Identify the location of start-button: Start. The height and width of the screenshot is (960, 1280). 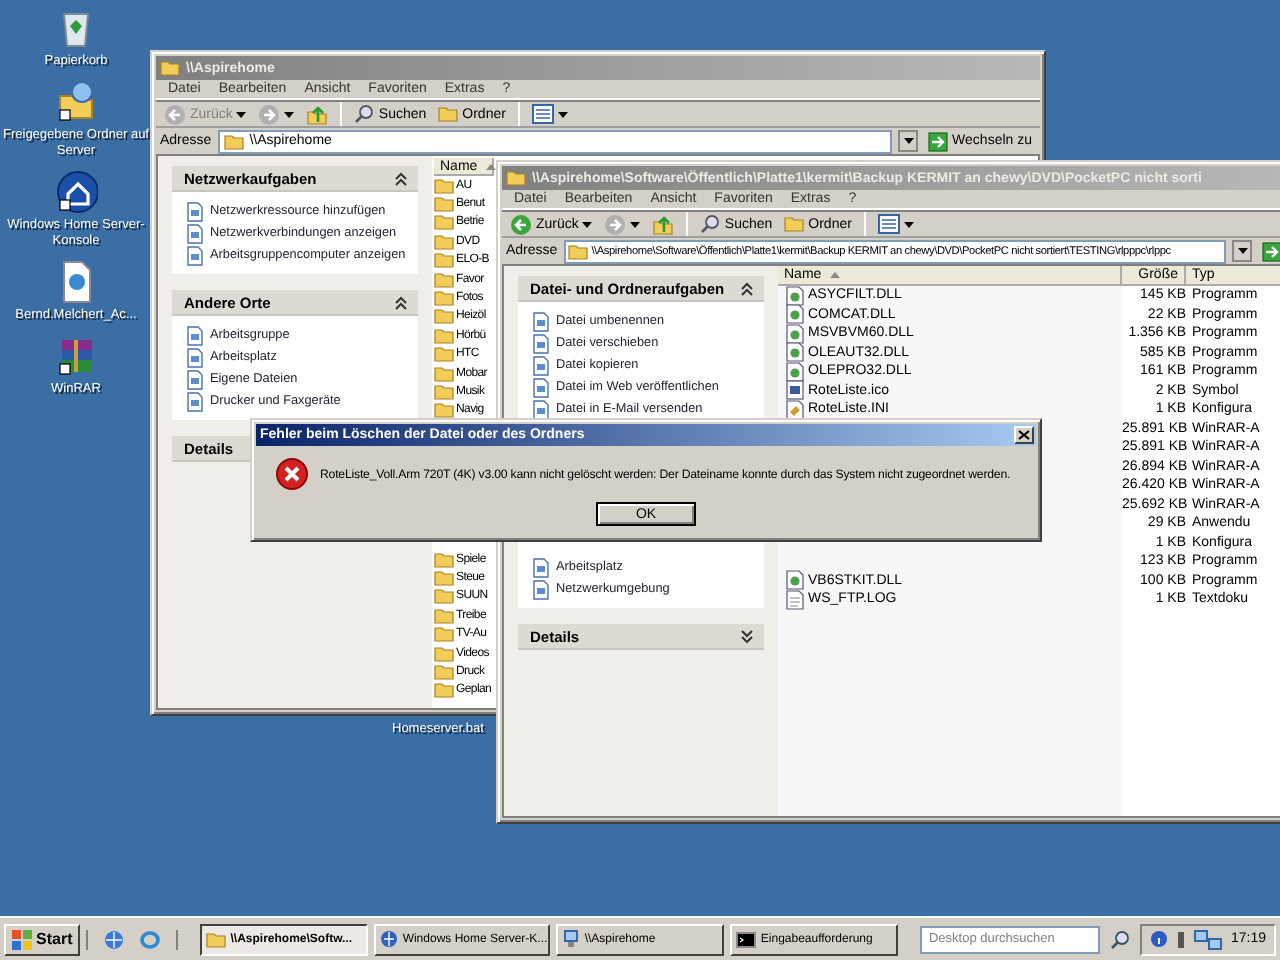
(42, 939).